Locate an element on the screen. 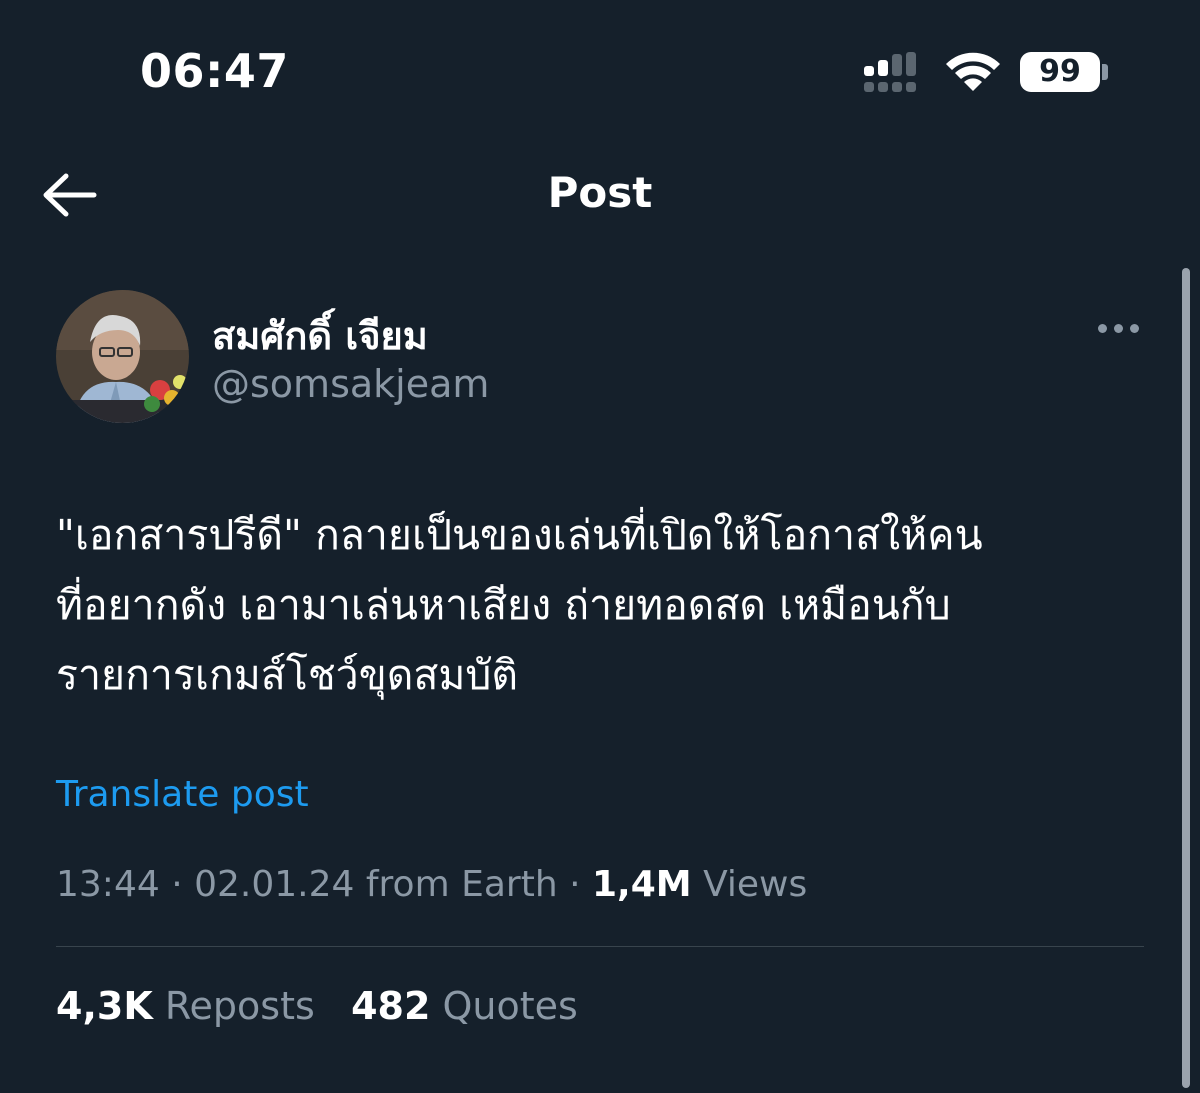 The width and height of the screenshot is (1200, 1093). status-bar: 06:47 99 is located at coordinates (600, 70).